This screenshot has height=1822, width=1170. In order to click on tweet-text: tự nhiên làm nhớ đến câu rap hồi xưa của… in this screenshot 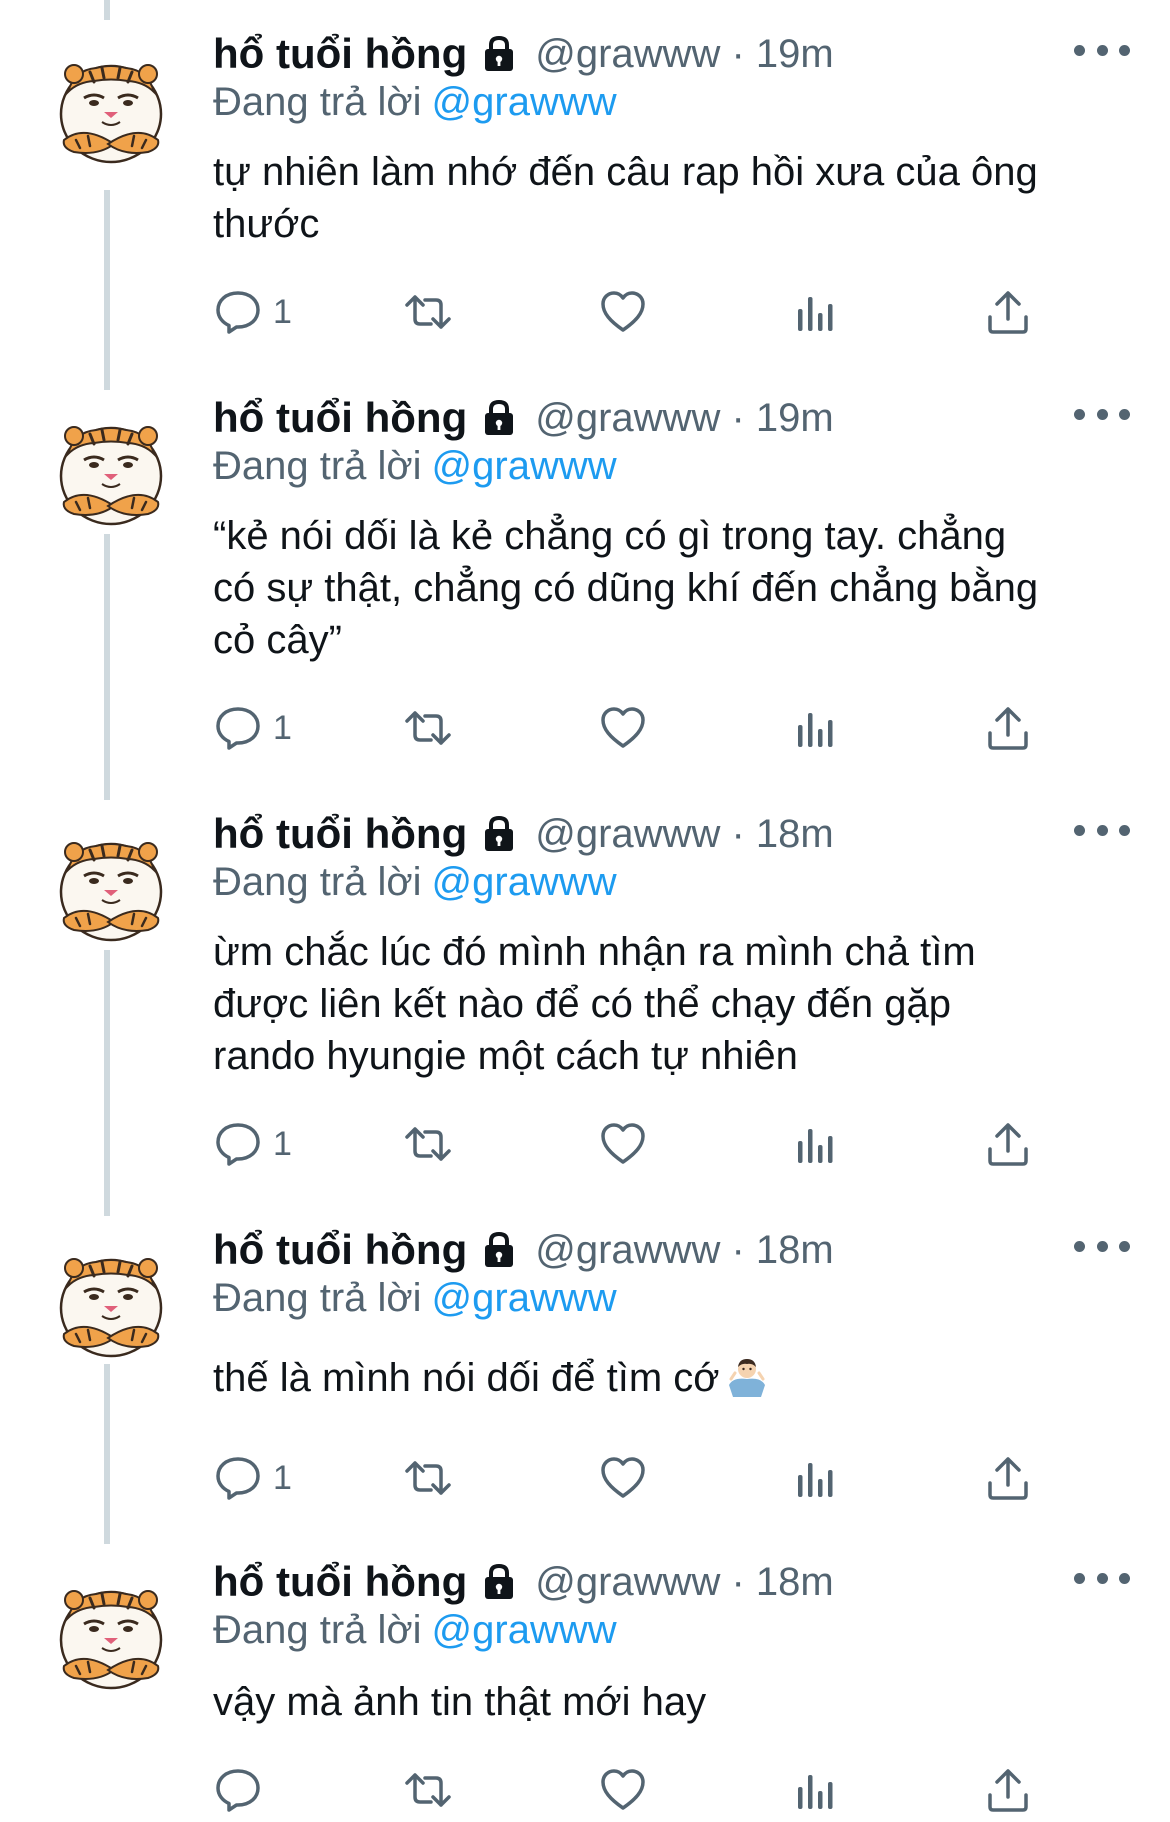, I will do `click(678, 198)`.